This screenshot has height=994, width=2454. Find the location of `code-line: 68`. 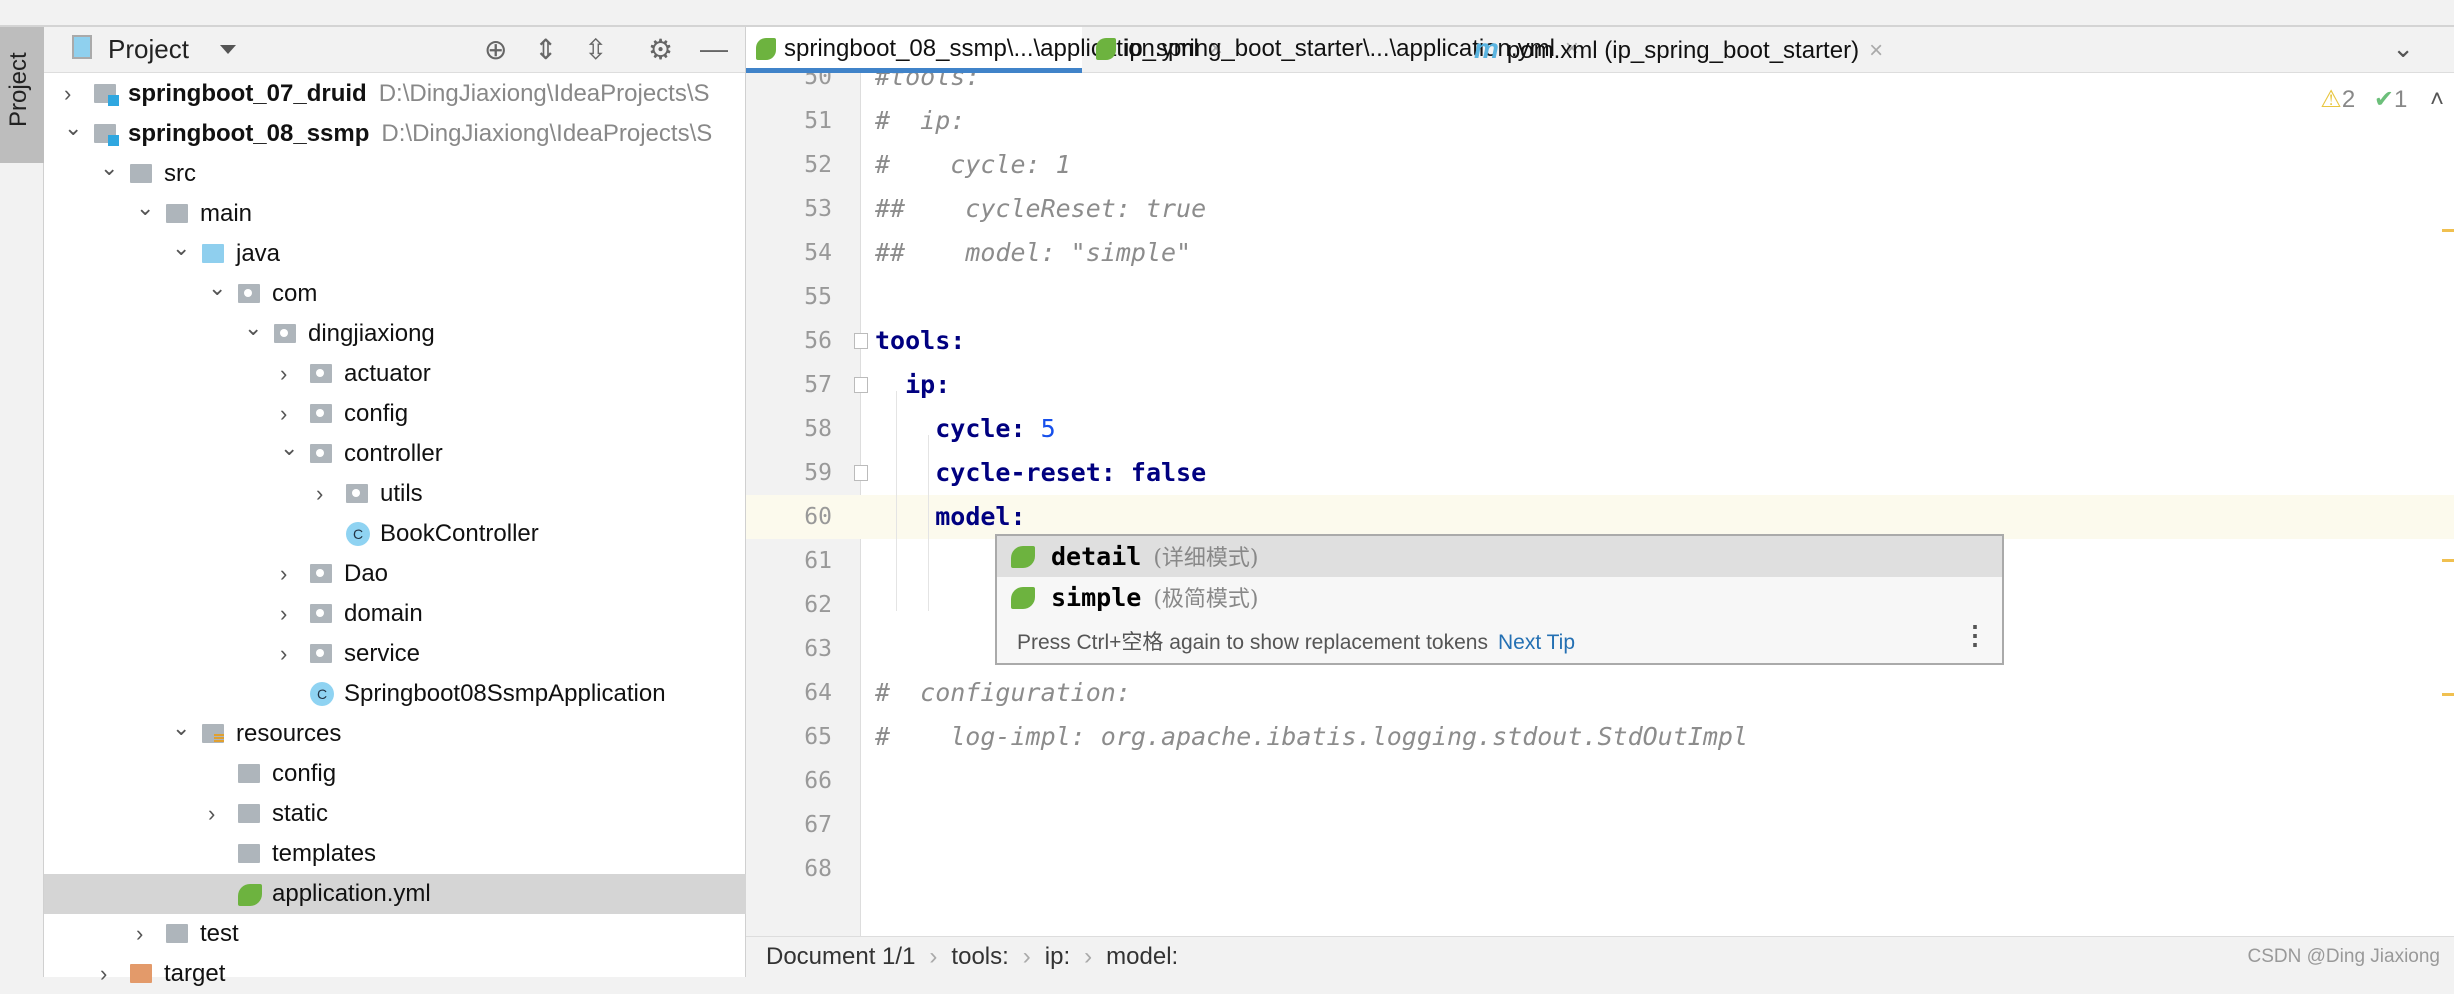

code-line: 68 is located at coordinates (1600, 869).